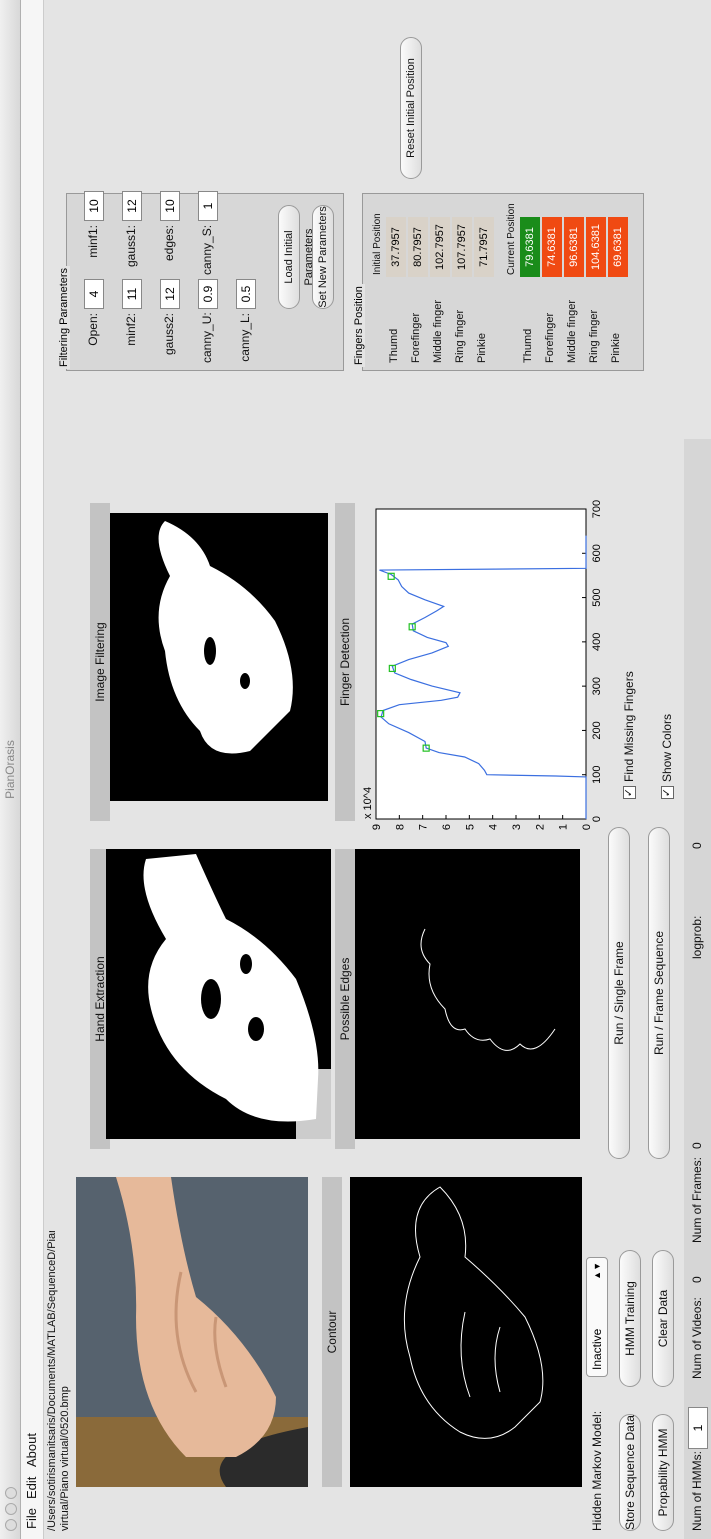 This screenshot has width=711, height=1539. What do you see at coordinates (630, 1318) in the screenshot?
I see `hmm-training-button: HMM Training` at bounding box center [630, 1318].